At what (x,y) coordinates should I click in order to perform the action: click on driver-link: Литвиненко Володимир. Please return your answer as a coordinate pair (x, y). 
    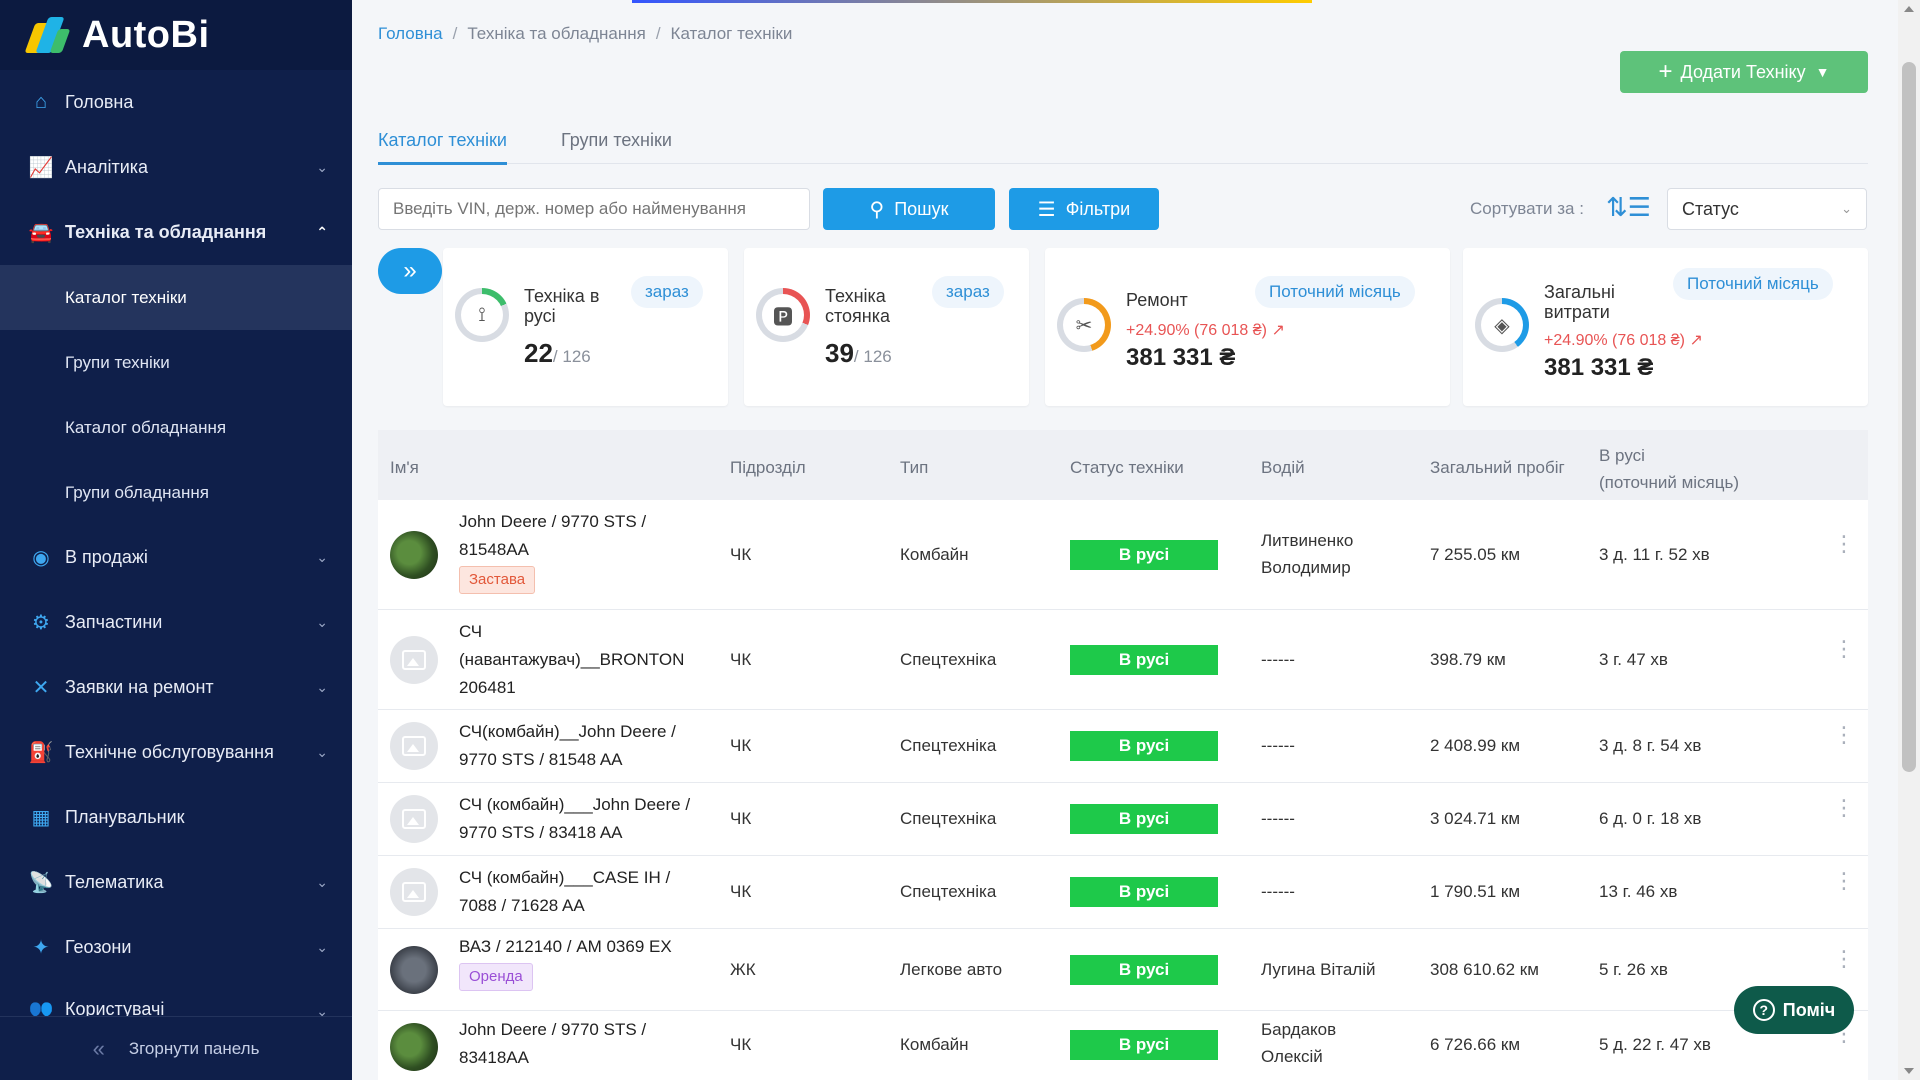
    Looking at the image, I should click on (1307, 554).